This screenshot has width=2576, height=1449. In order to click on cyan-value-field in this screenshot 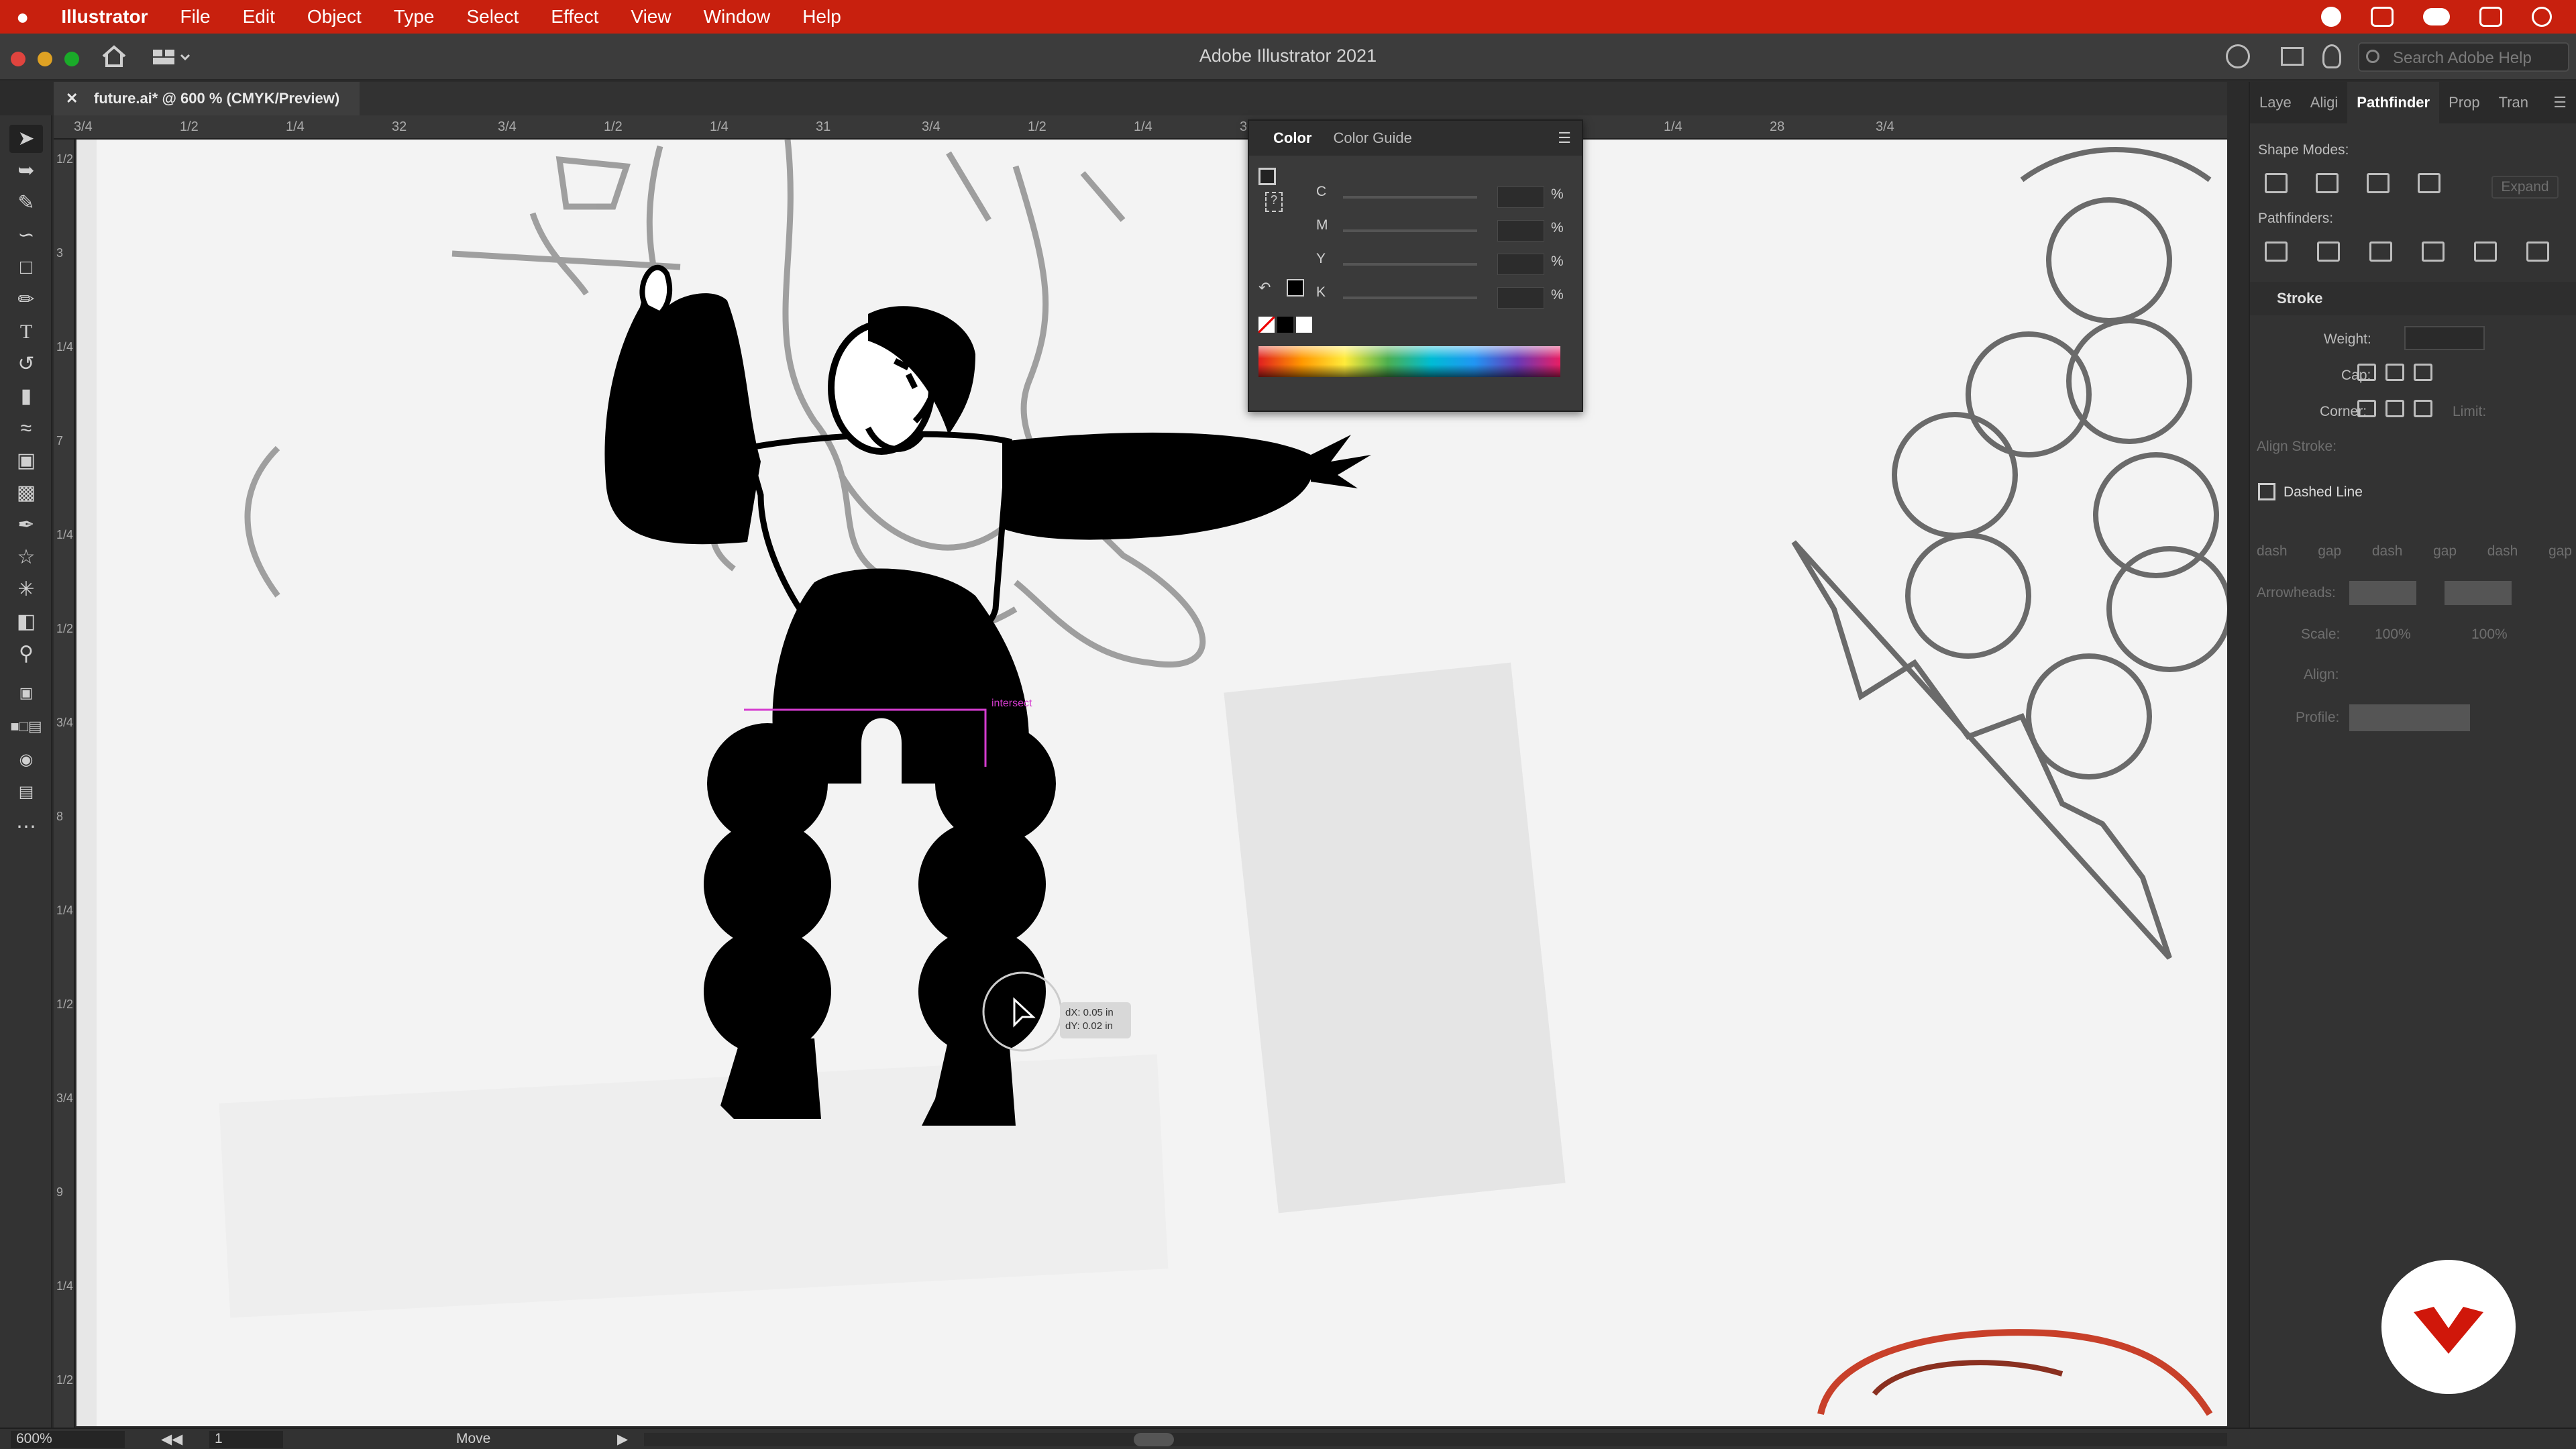, I will do `click(1520, 197)`.